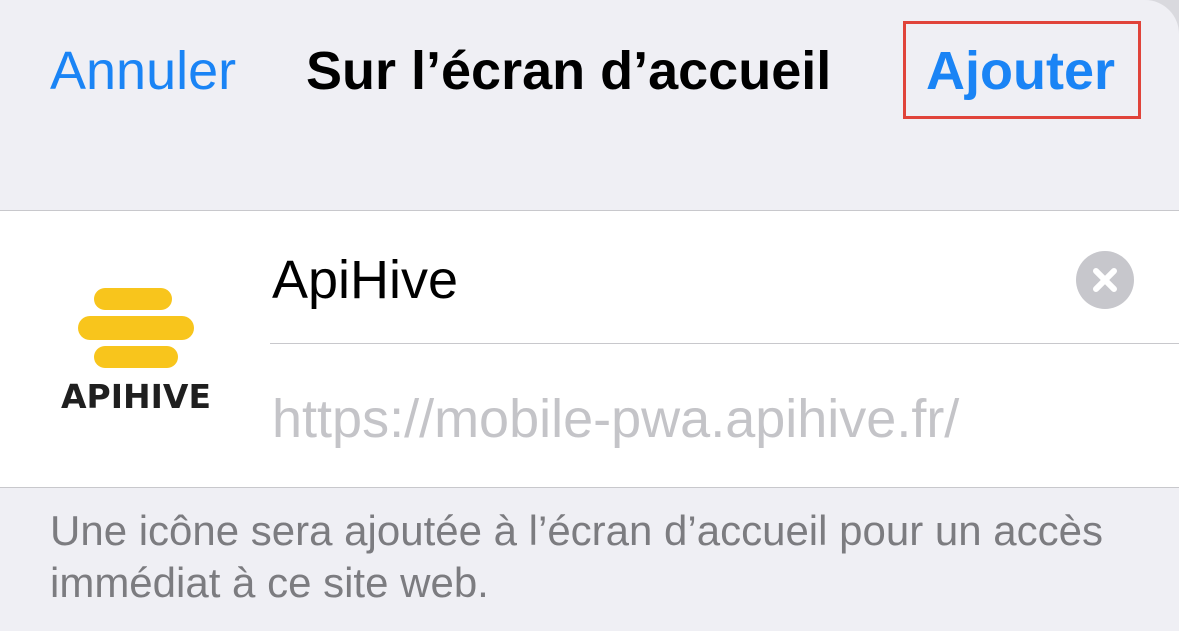 Image resolution: width=1179 pixels, height=631 pixels. What do you see at coordinates (616, 419) in the screenshot?
I see `site-url: https://mobile-pwa.apihive.fr/` at bounding box center [616, 419].